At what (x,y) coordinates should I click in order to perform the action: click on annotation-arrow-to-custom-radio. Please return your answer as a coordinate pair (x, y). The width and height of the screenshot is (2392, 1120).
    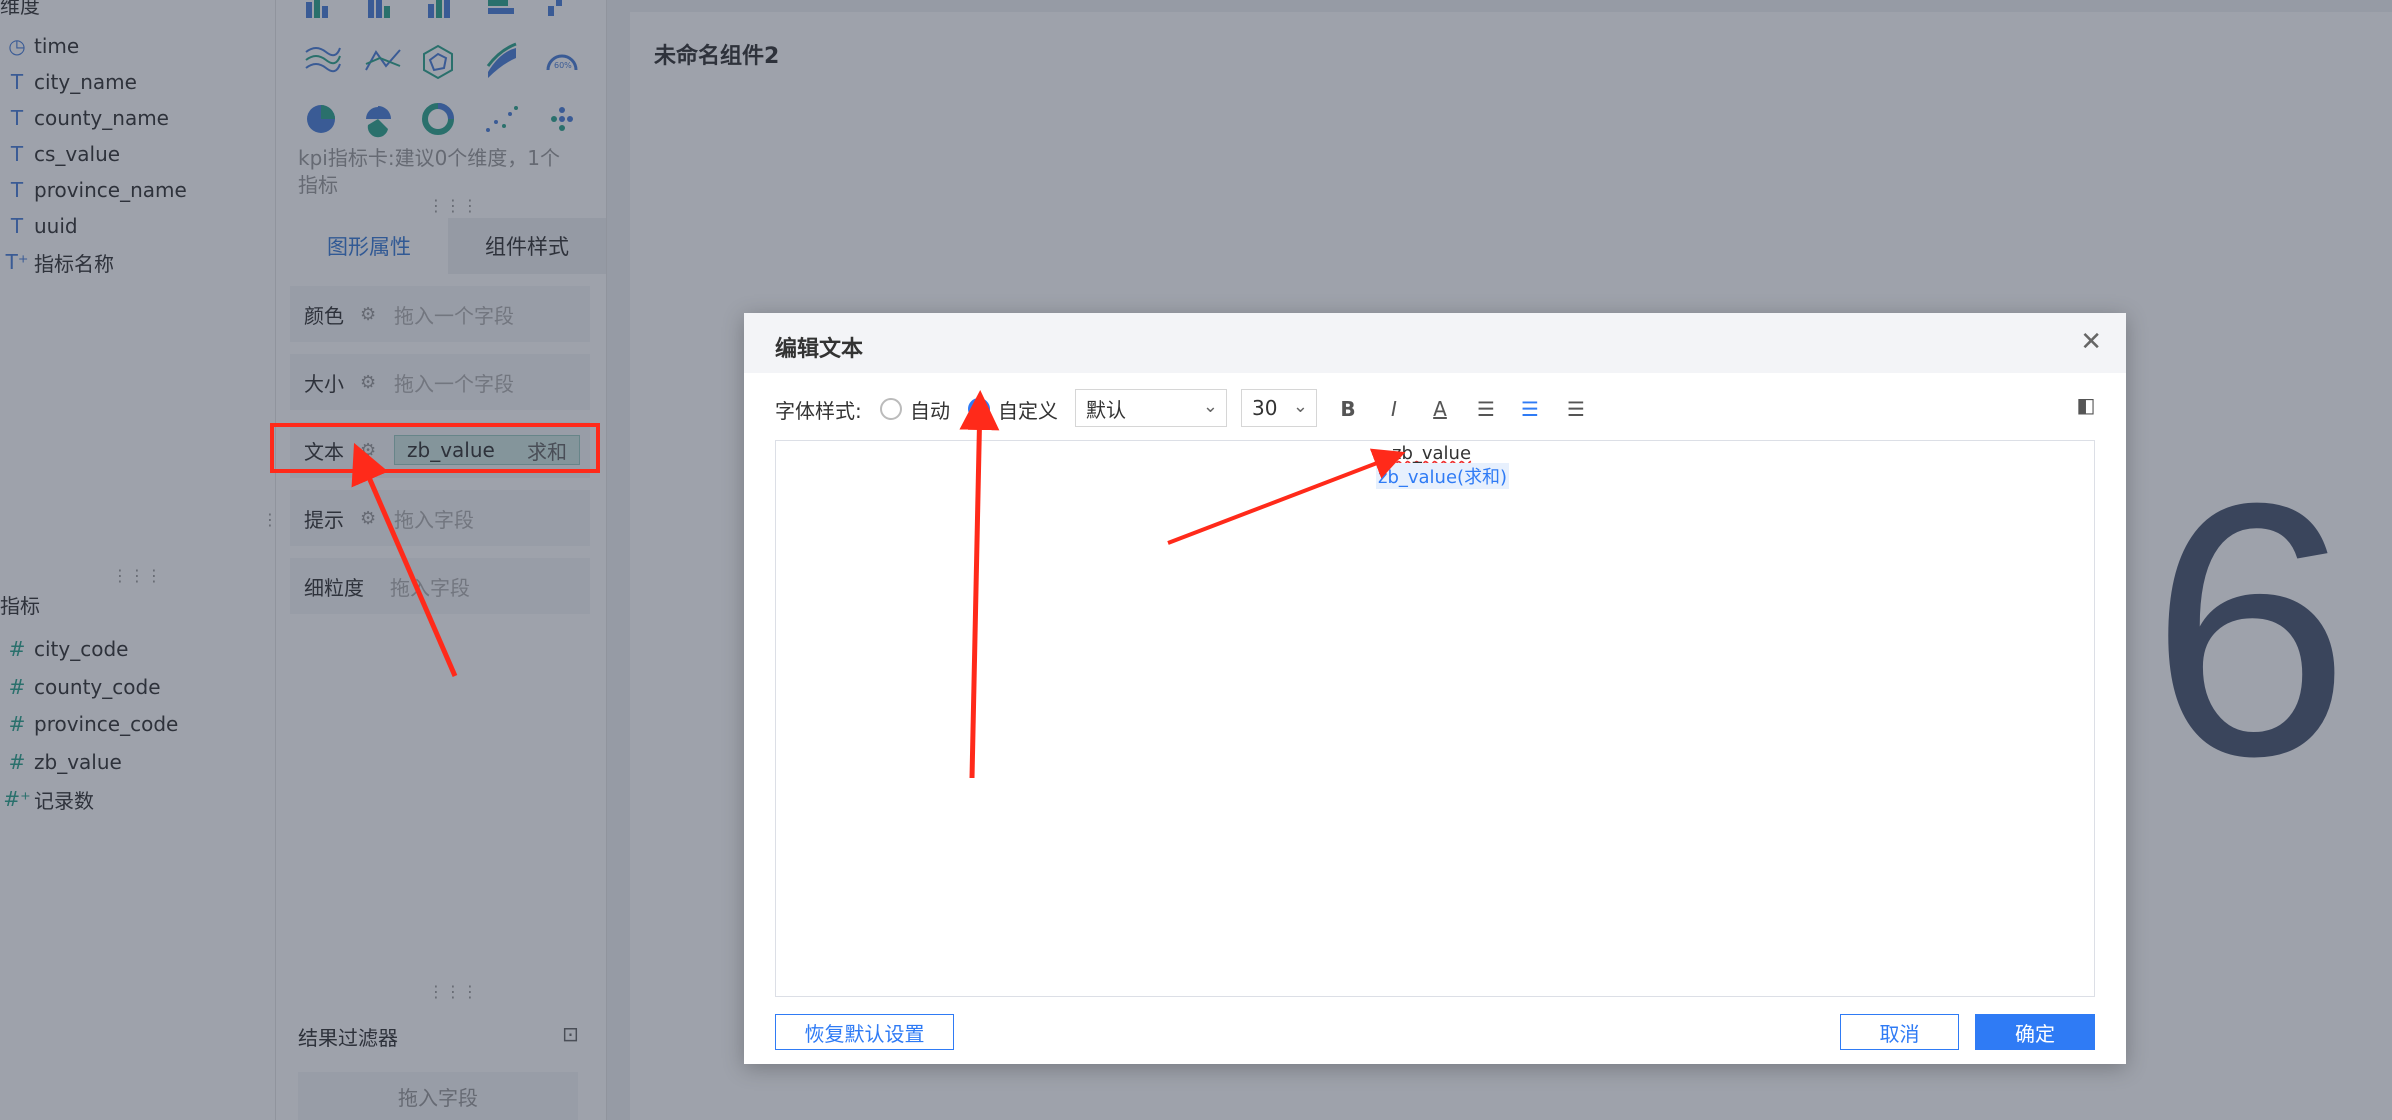
    Looking at the image, I should click on (979, 584).